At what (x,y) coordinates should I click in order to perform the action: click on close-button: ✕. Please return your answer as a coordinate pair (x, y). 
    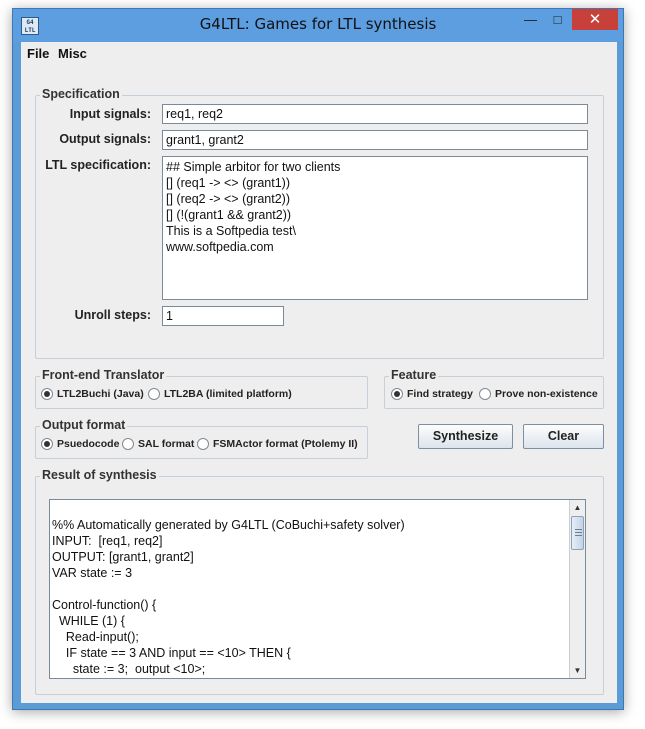
    Looking at the image, I should click on (595, 19).